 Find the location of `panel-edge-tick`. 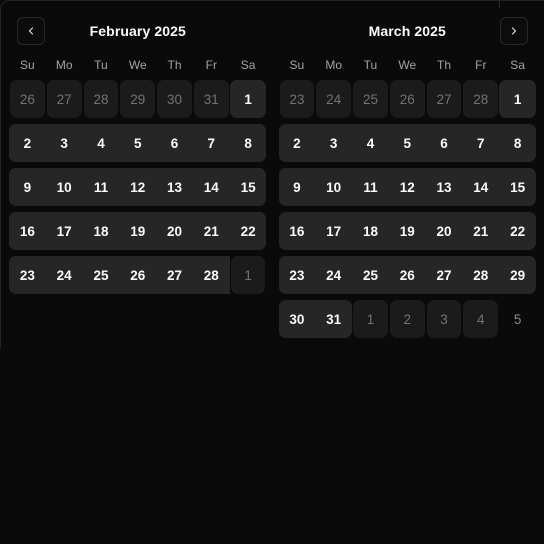

panel-edge-tick is located at coordinates (499, 4).